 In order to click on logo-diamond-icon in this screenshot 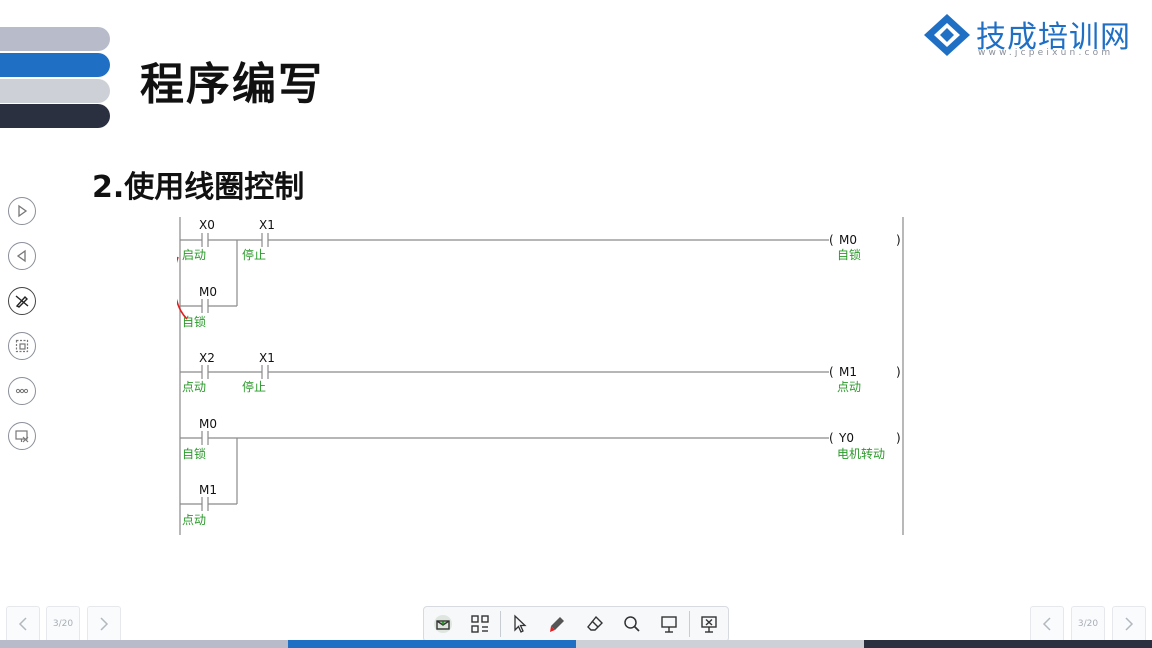, I will do `click(947, 35)`.